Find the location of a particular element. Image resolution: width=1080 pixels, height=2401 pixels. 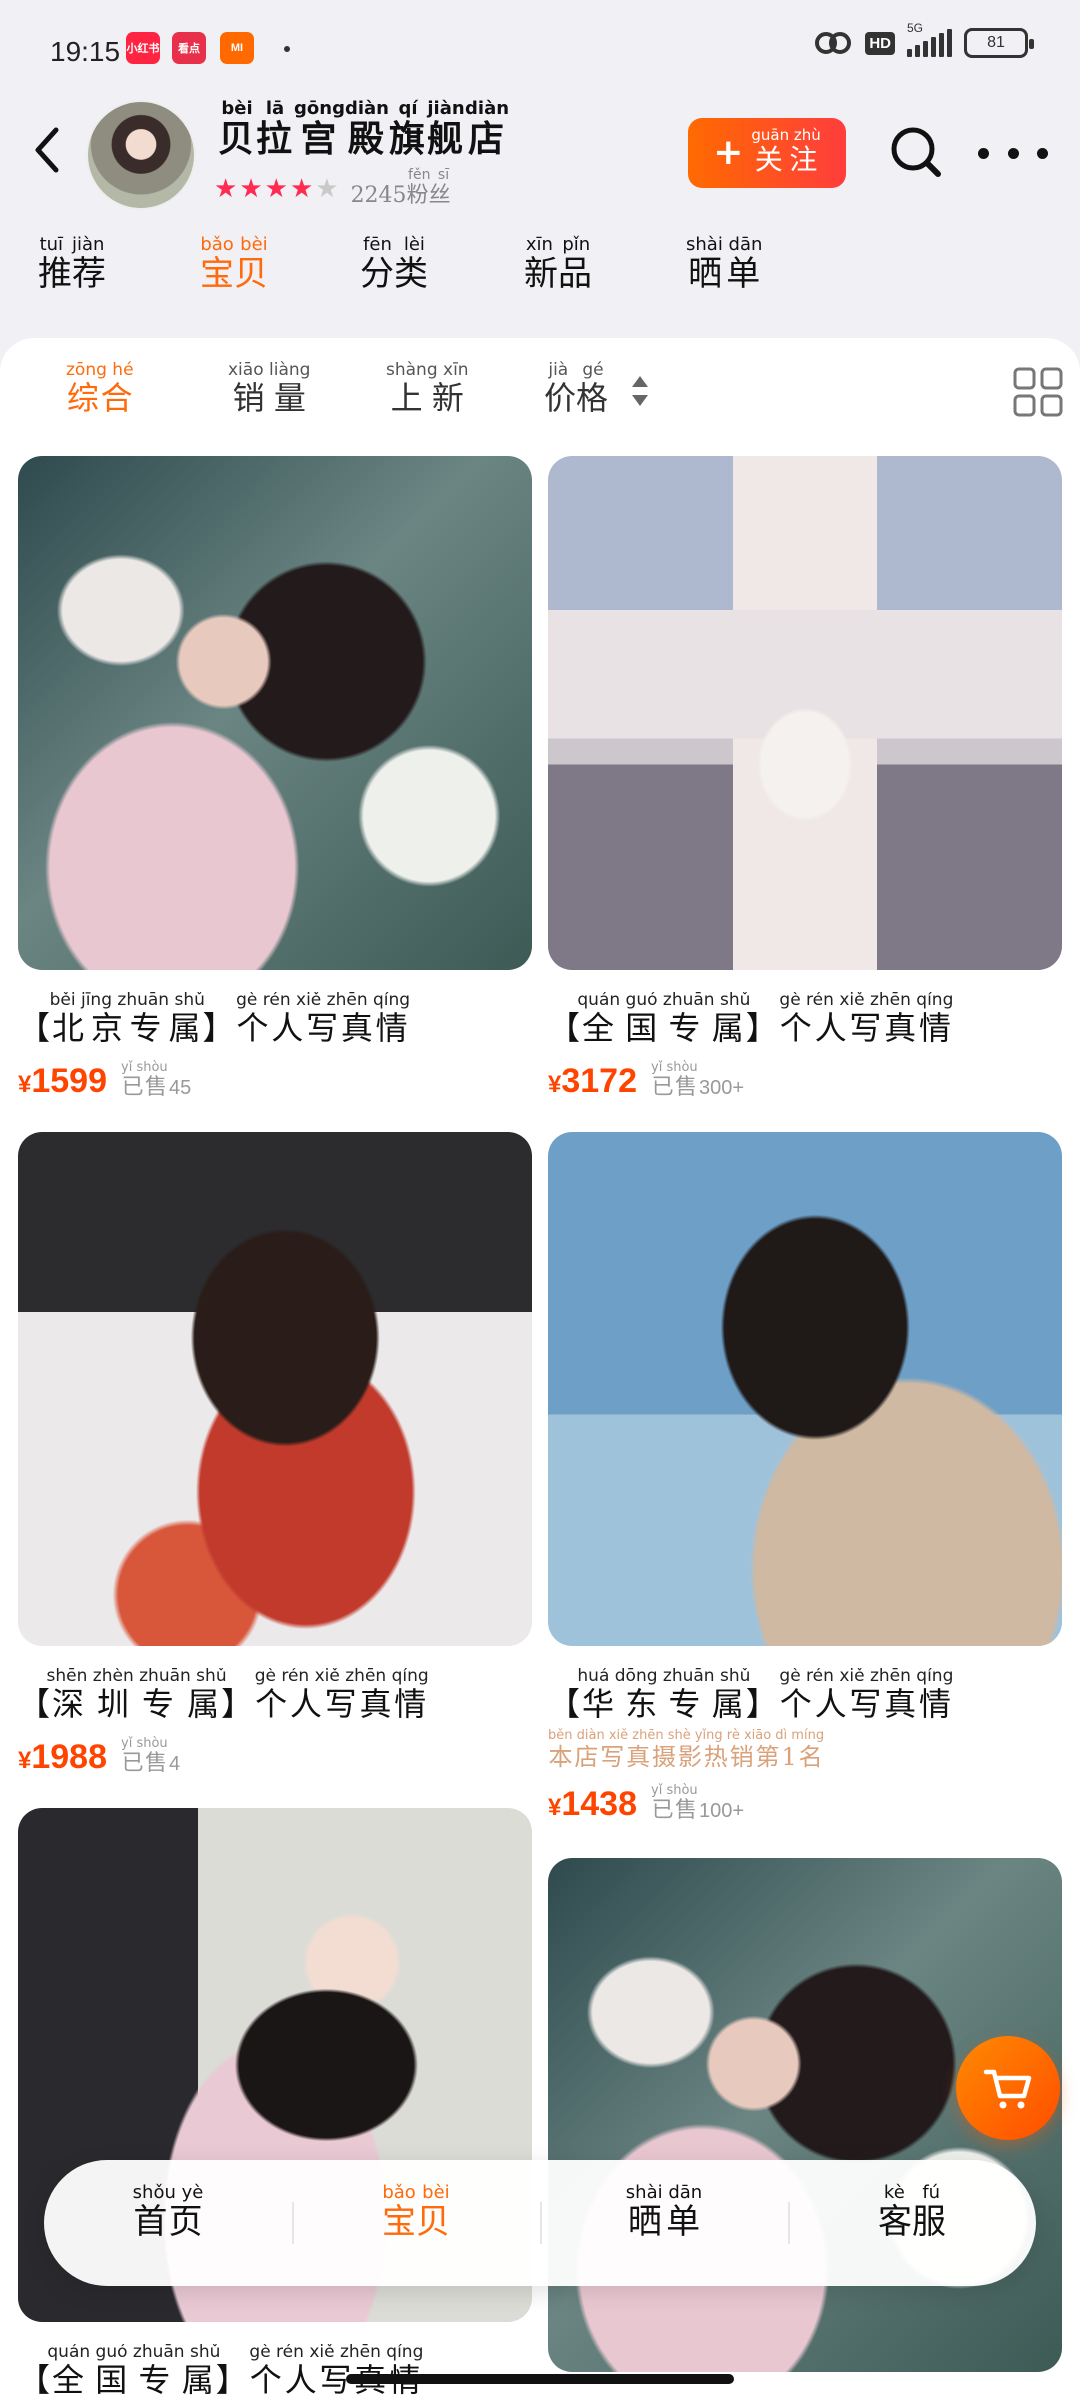

title-segment-text: 深圳专属 is located at coordinates (136, 1704).